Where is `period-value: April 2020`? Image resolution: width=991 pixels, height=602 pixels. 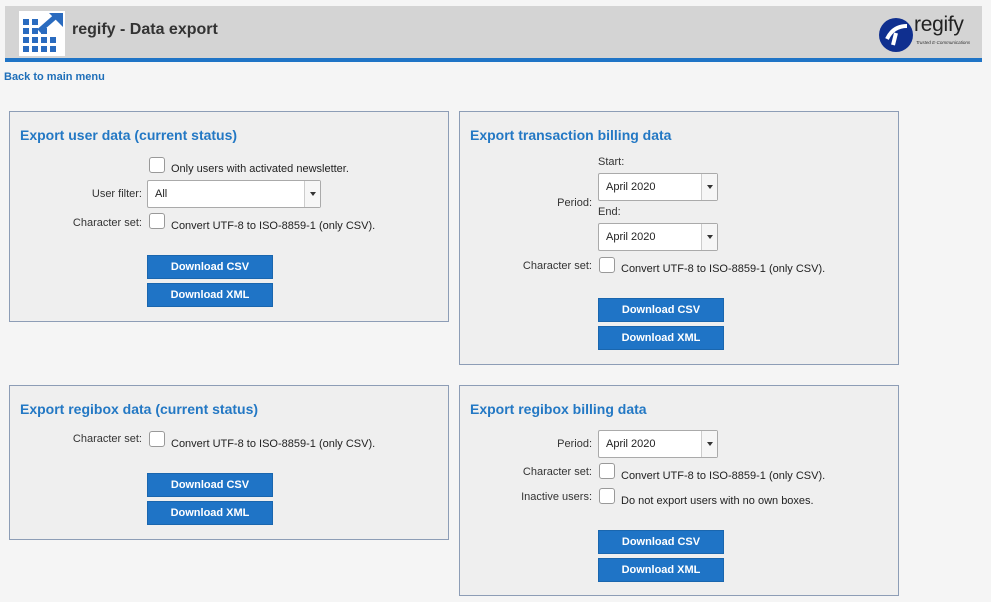
period-value: April 2020 is located at coordinates (631, 444).